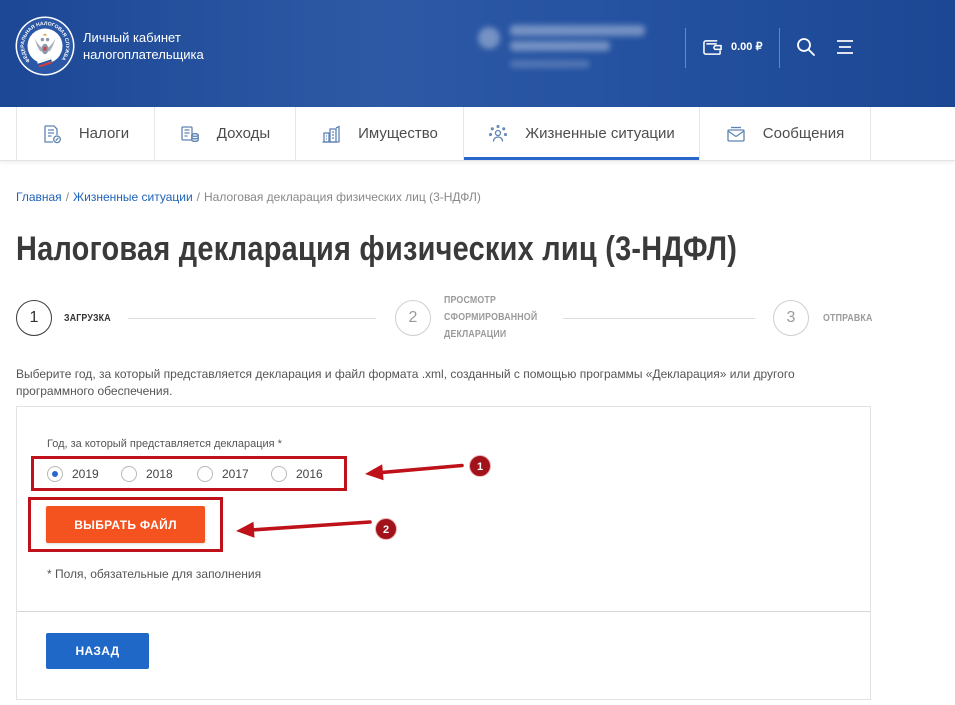  I want to click on step-number: 1, so click(34, 317).